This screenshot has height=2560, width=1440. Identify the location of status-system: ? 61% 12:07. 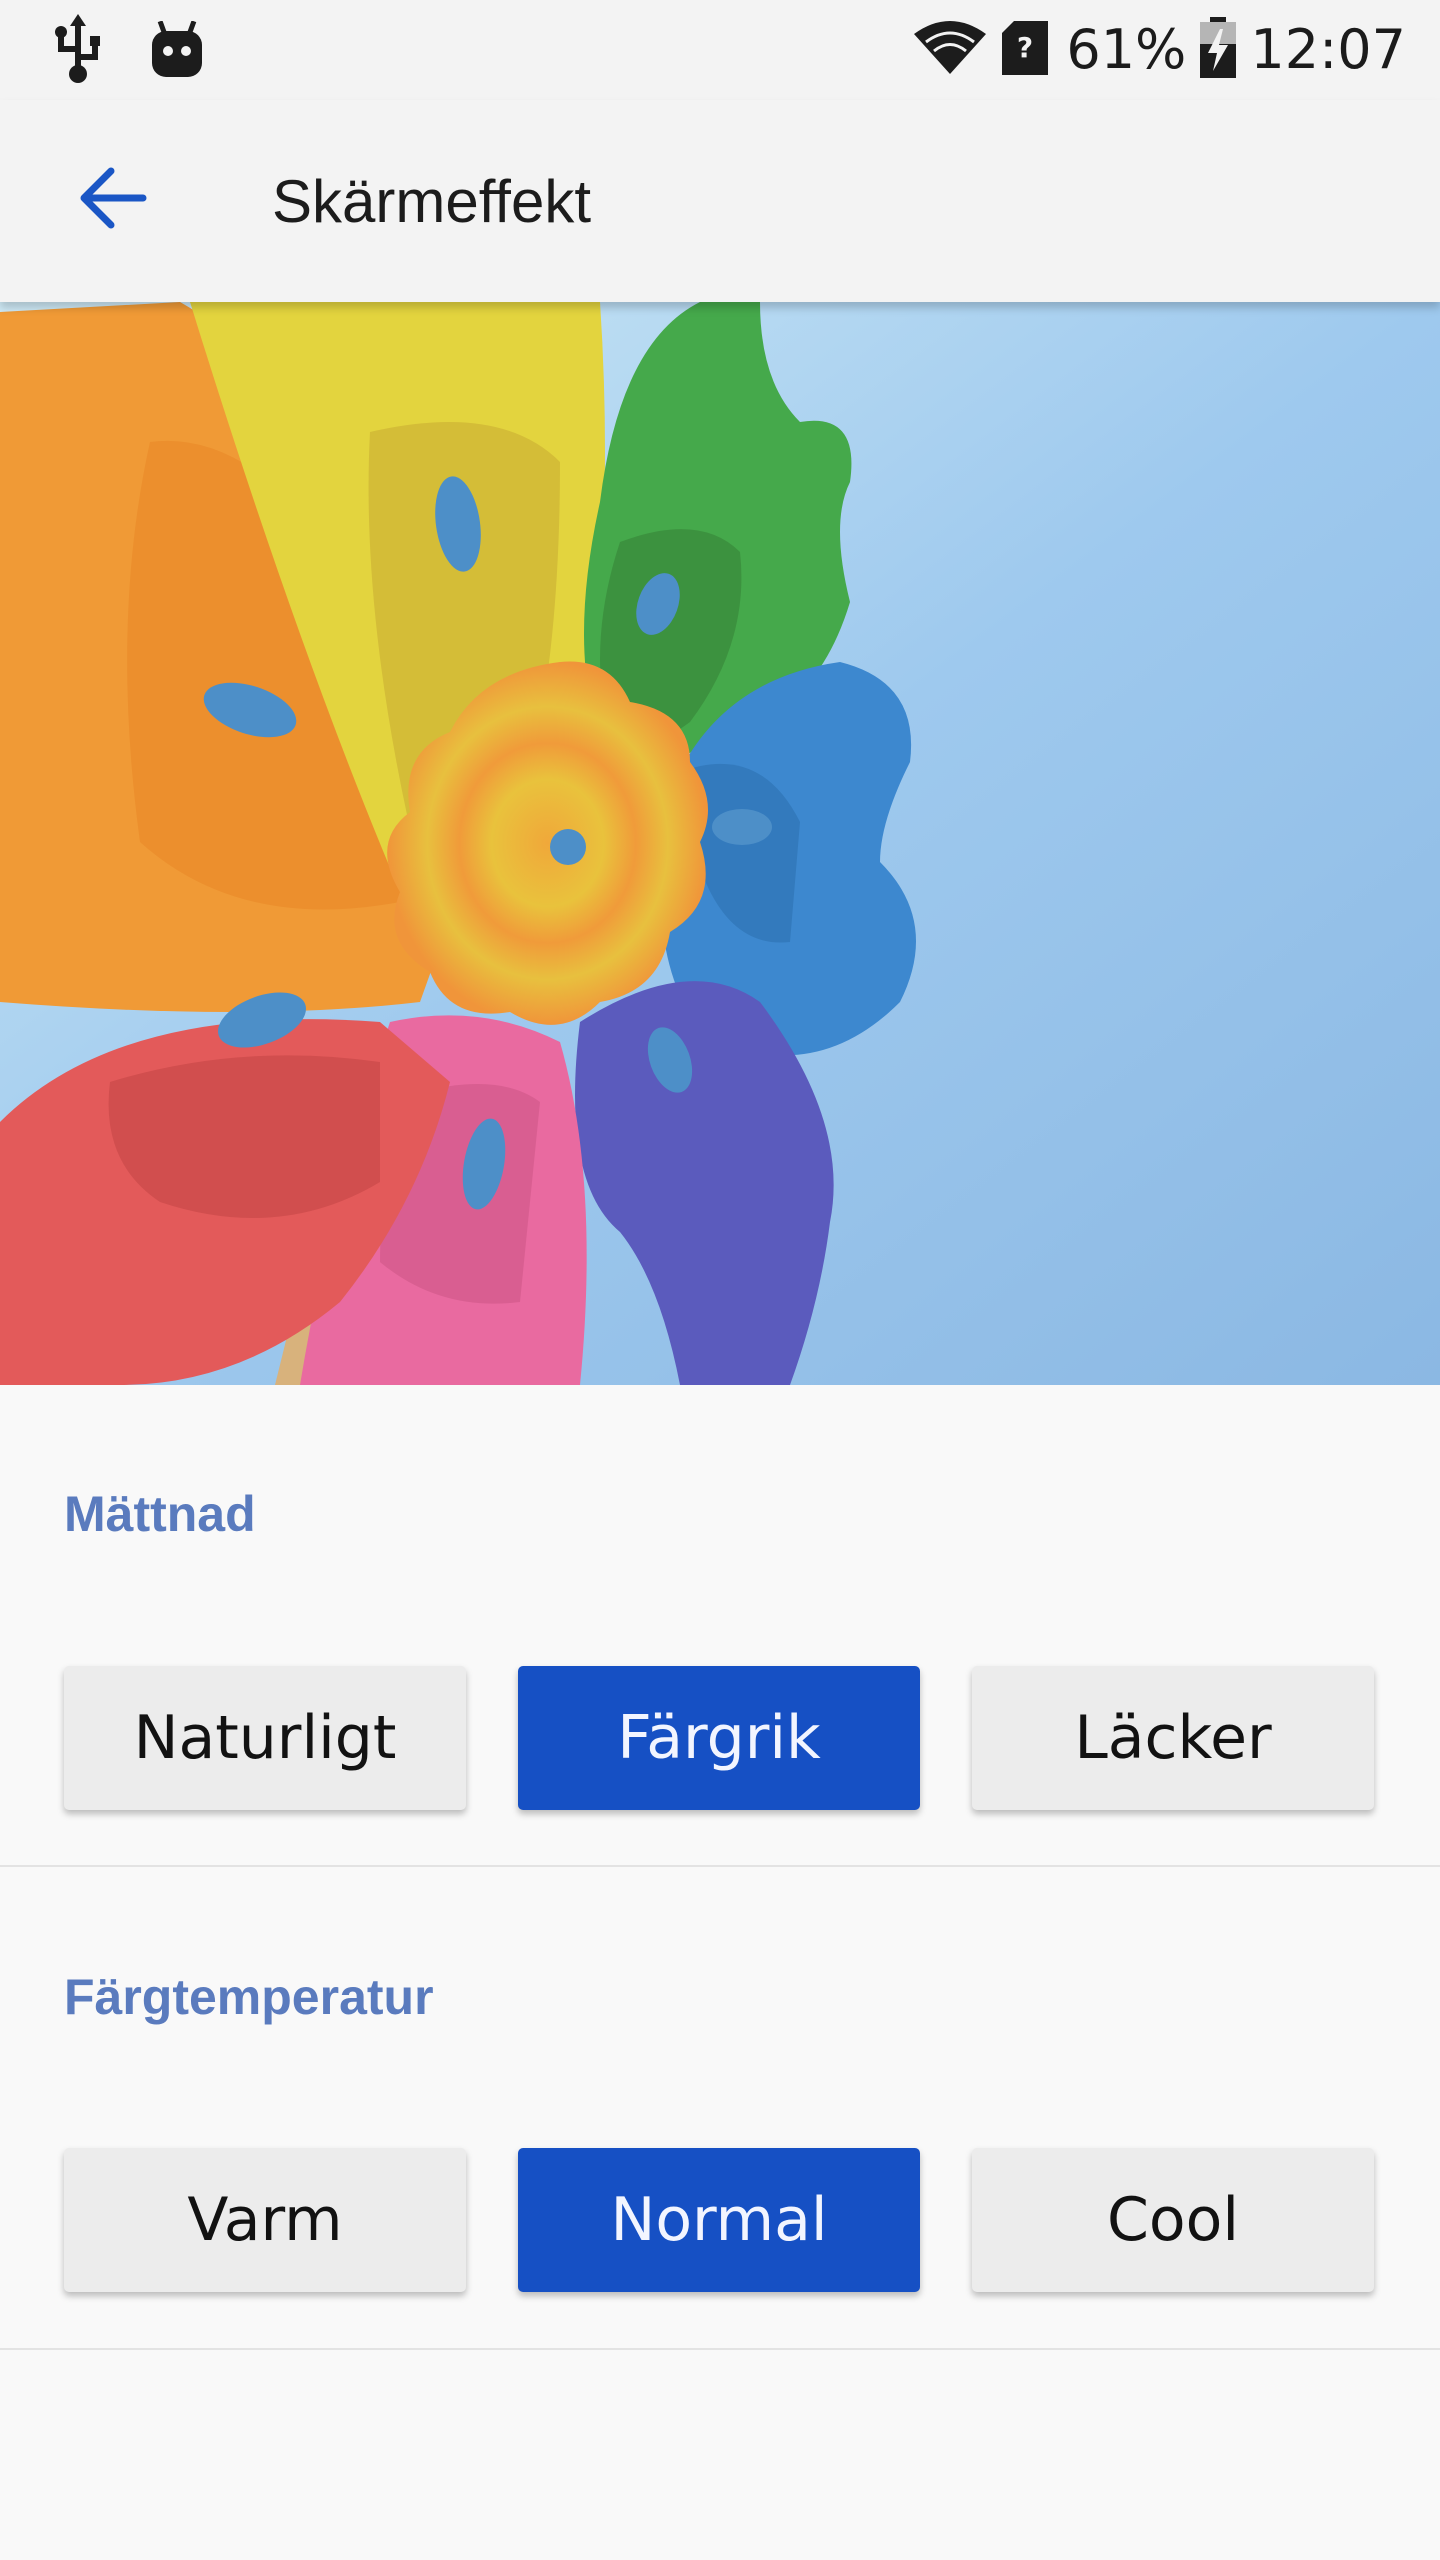
(1159, 50).